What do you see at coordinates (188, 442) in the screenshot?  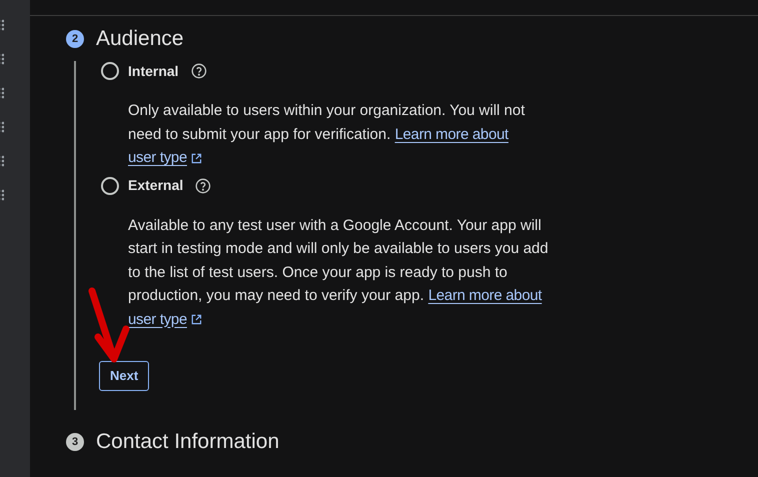 I see `step-title: Contact Information` at bounding box center [188, 442].